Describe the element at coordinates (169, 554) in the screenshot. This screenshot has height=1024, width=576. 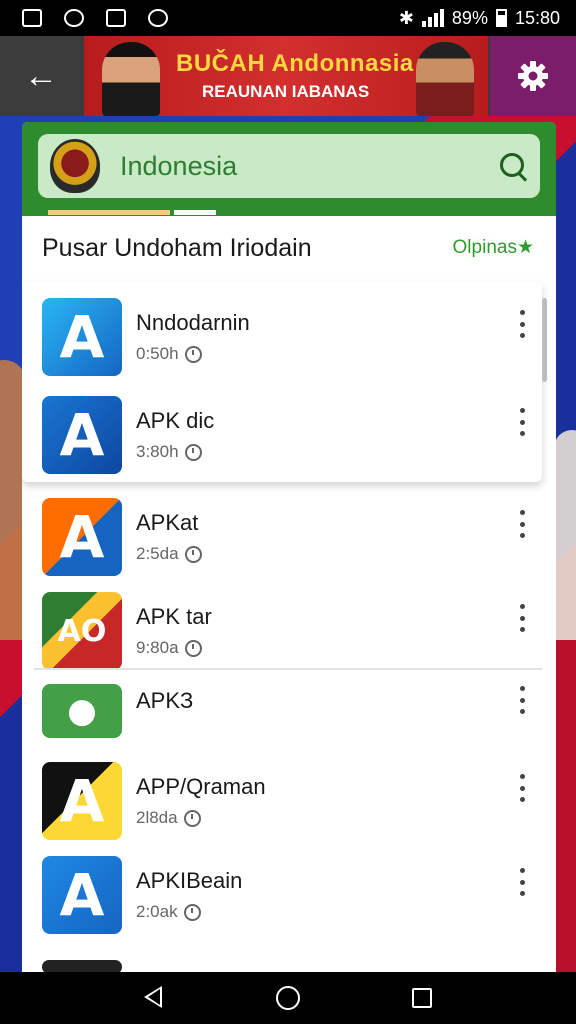
I see `app-meta: 2:5da` at that location.